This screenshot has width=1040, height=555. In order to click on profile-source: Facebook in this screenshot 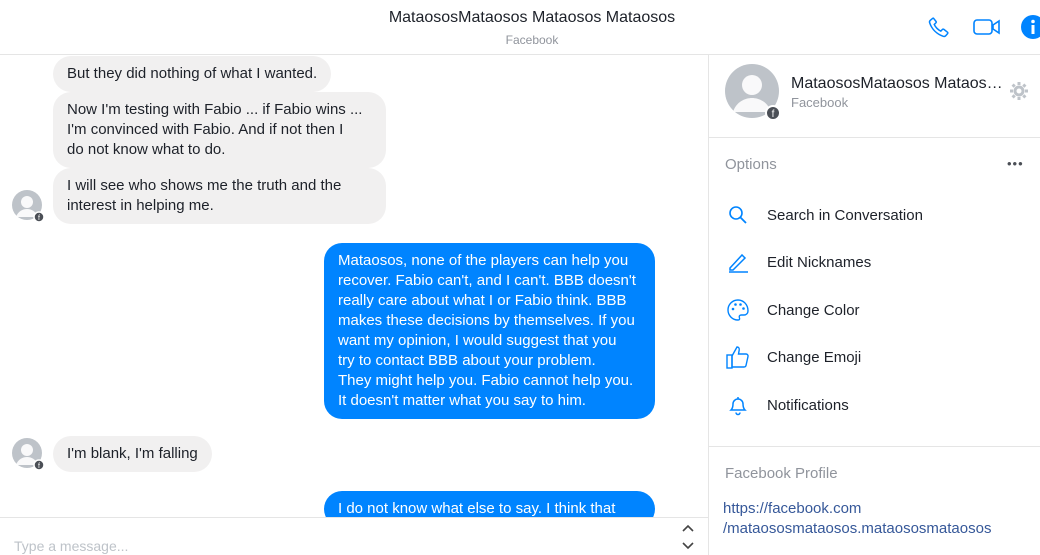, I will do `click(820, 102)`.